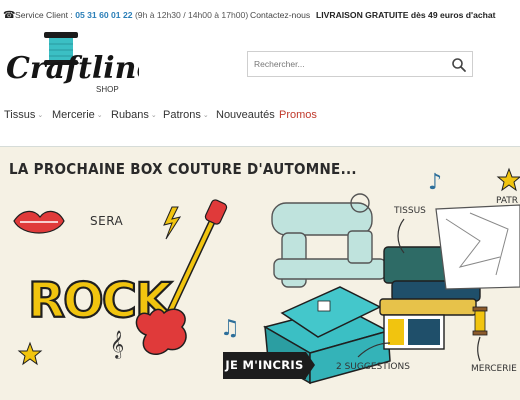 This screenshot has width=520, height=400. What do you see at coordinates (494, 369) in the screenshot?
I see `banner-mercerie: MERCERIE` at bounding box center [494, 369].